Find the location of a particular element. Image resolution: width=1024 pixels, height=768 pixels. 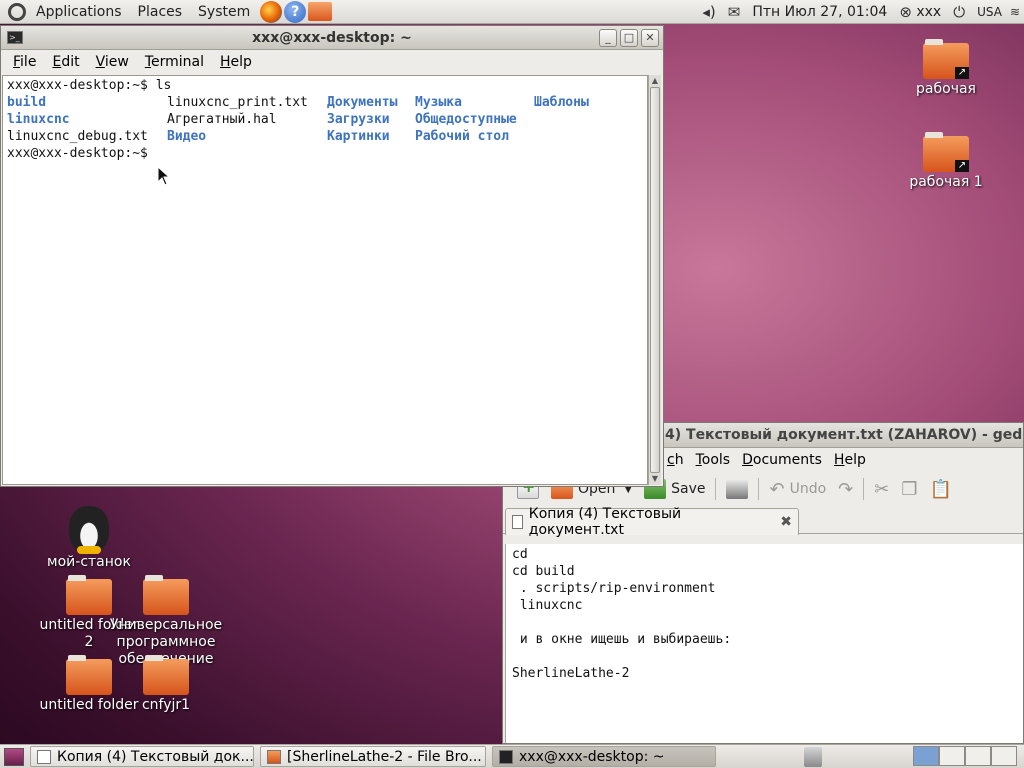

maximize-icon: □ is located at coordinates (629, 38).